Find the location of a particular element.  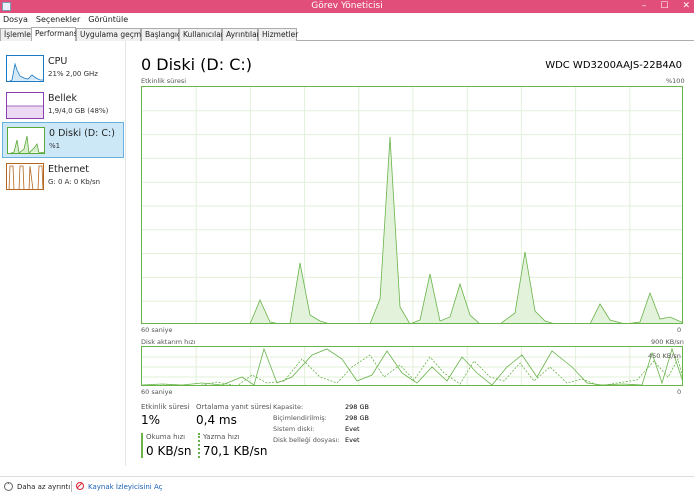

sidebar-item-label: Ethernet is located at coordinates (68, 169).